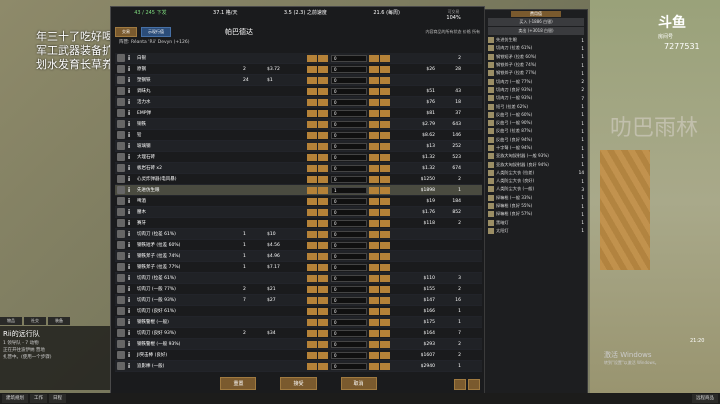 The width and height of the screenshot is (720, 404). I want to click on bottom-item-schedule: 日程, so click(57, 398).